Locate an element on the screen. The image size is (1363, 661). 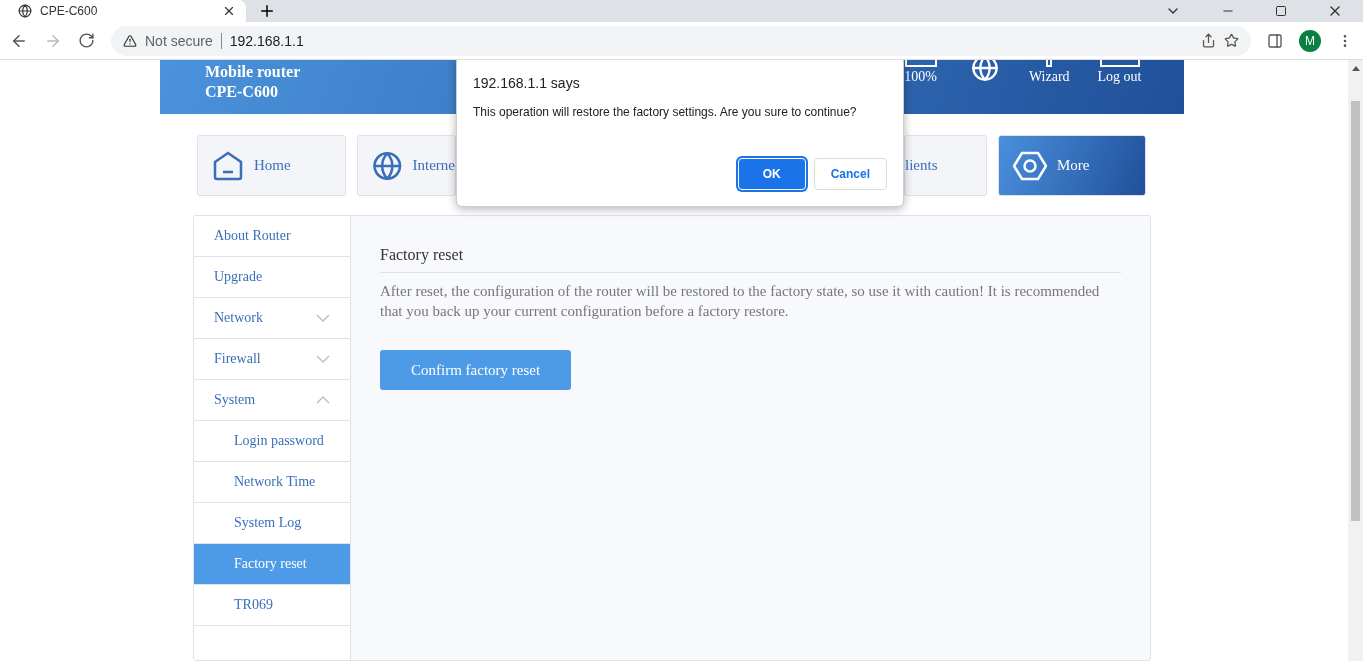
new-tab-icon is located at coordinates (267, 11).